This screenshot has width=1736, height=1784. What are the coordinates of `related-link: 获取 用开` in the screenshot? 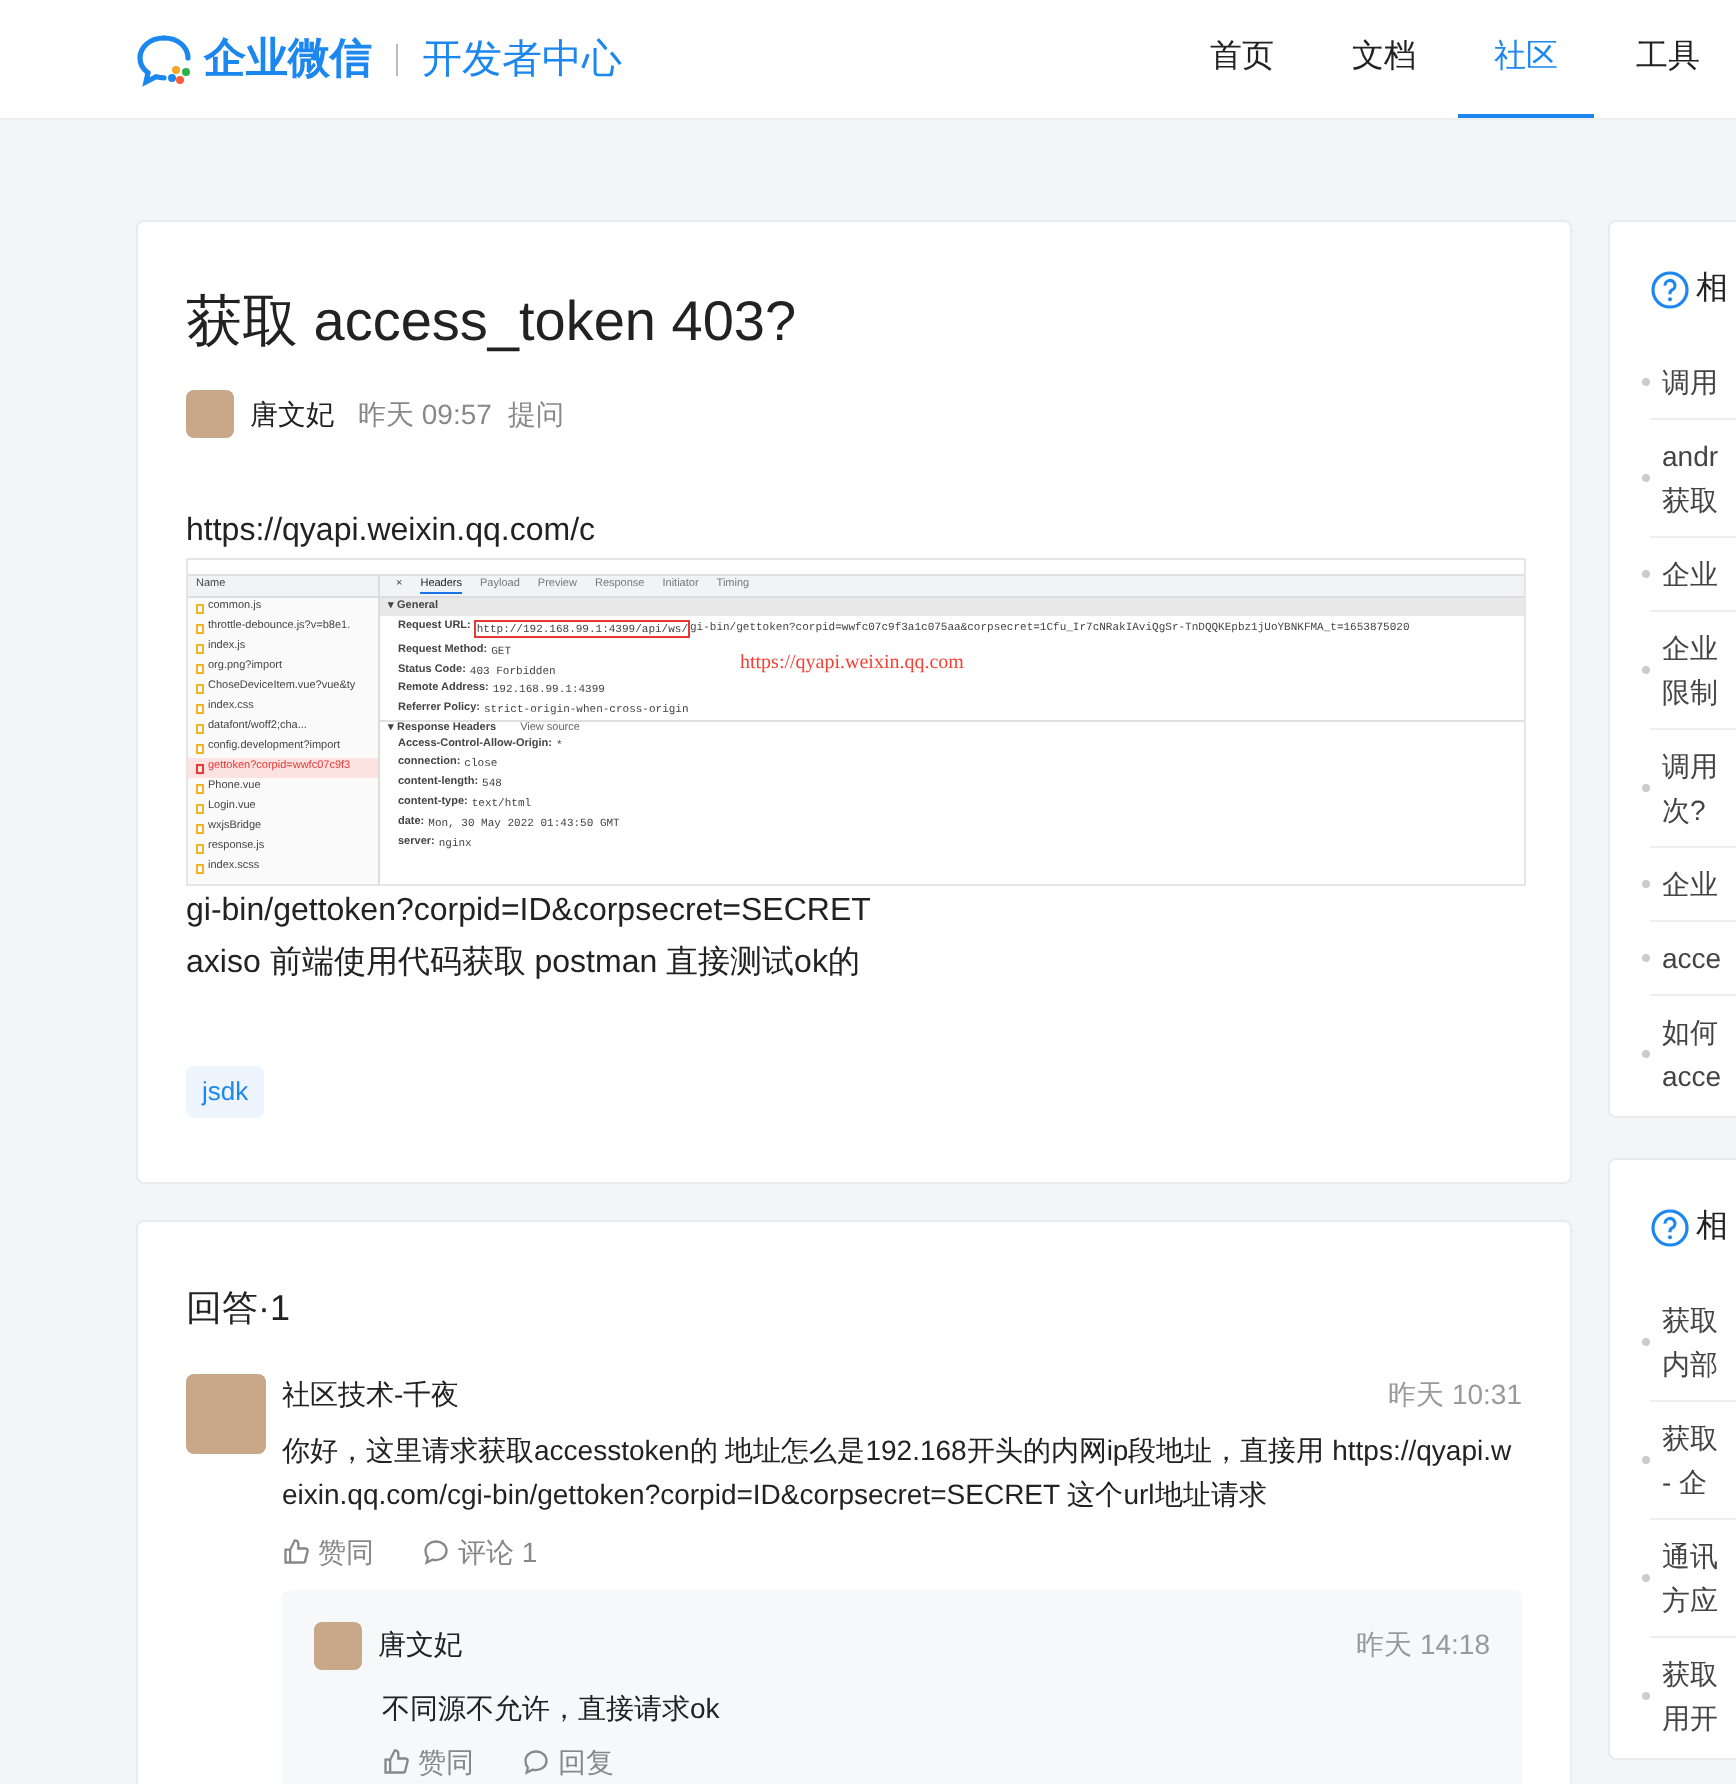 It's located at (1690, 1696).